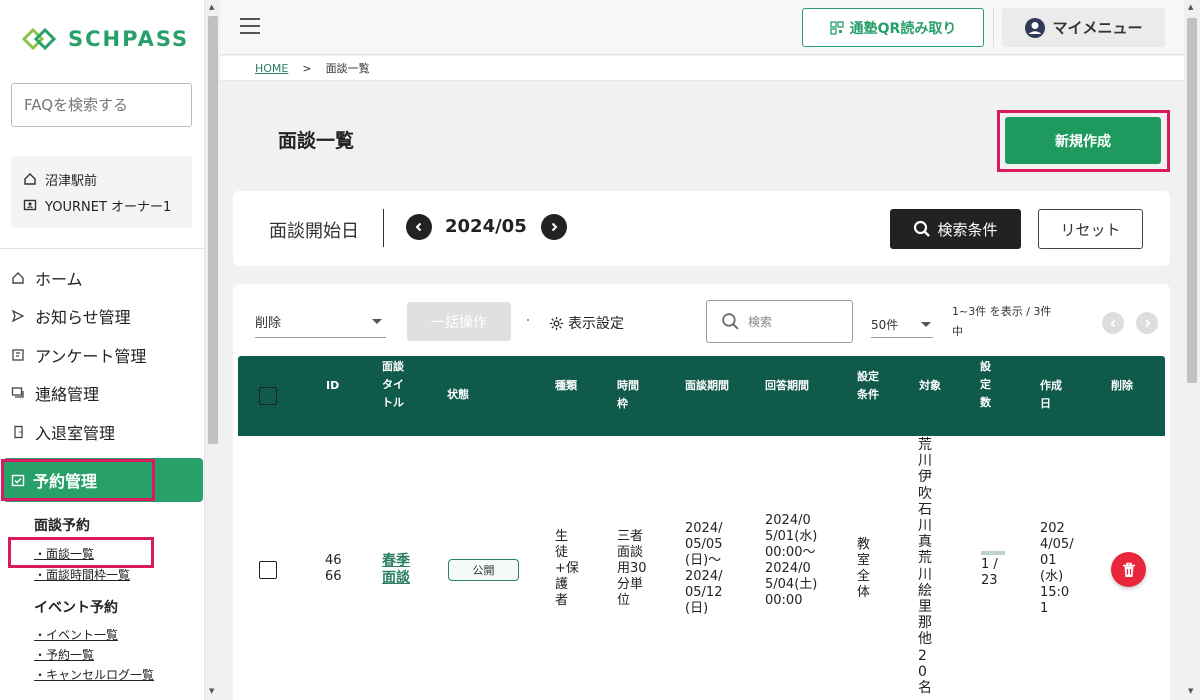 This screenshot has height=700, width=1200. Describe the element at coordinates (78, 480) in the screenshot. I see `highlight-nav-reservation` at that location.